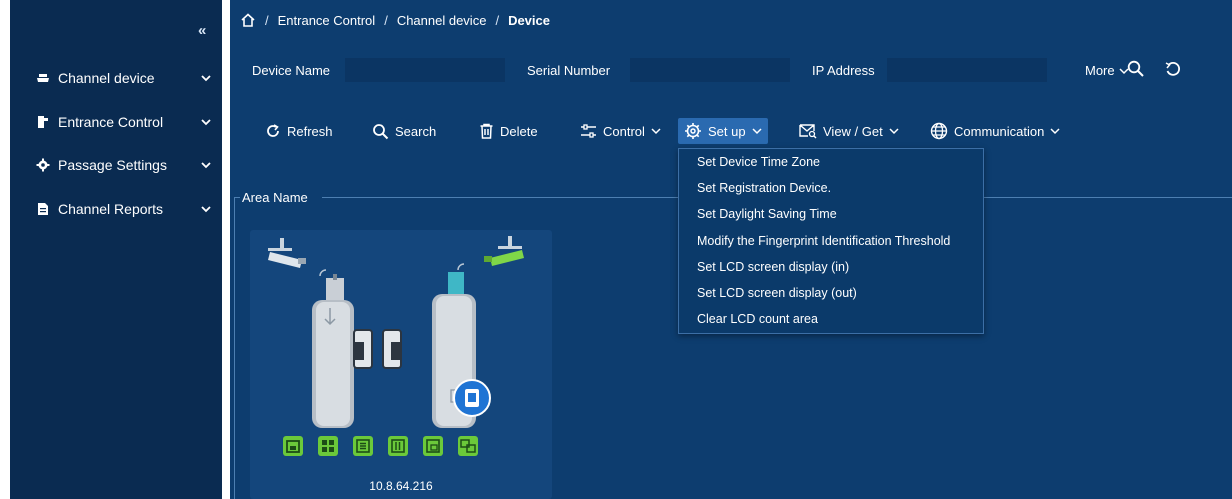 The width and height of the screenshot is (1232, 499). What do you see at coordinates (112, 165) in the screenshot?
I see `sidebar-item-label: Passage Settings` at bounding box center [112, 165].